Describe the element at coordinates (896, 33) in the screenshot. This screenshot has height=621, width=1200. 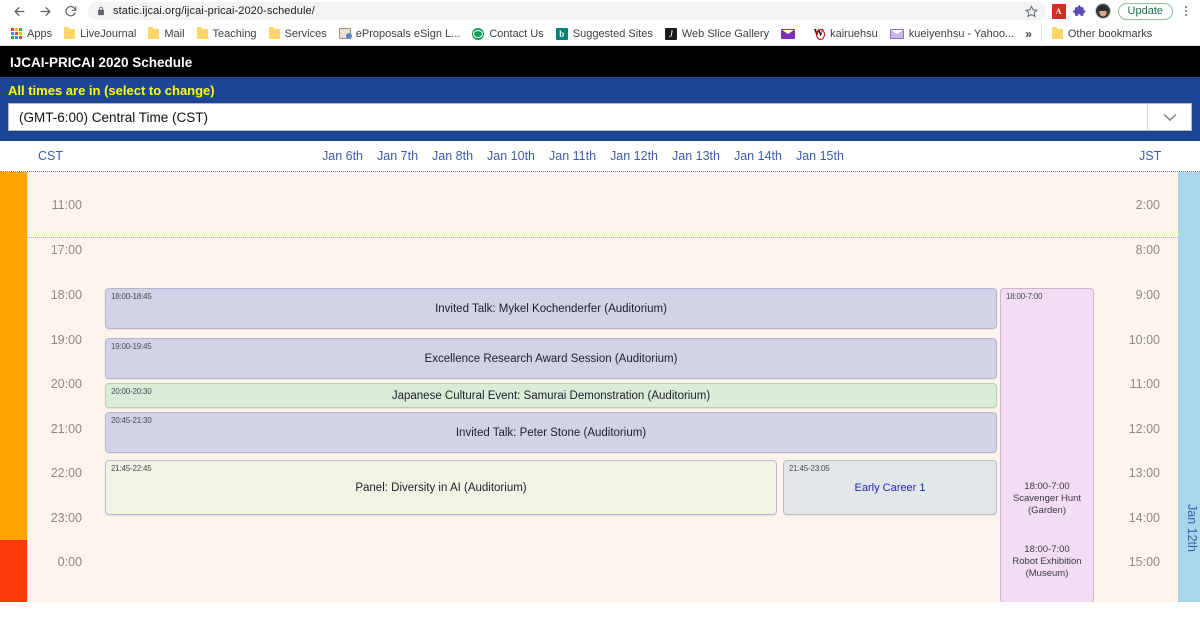
I see `mail-icon` at that location.